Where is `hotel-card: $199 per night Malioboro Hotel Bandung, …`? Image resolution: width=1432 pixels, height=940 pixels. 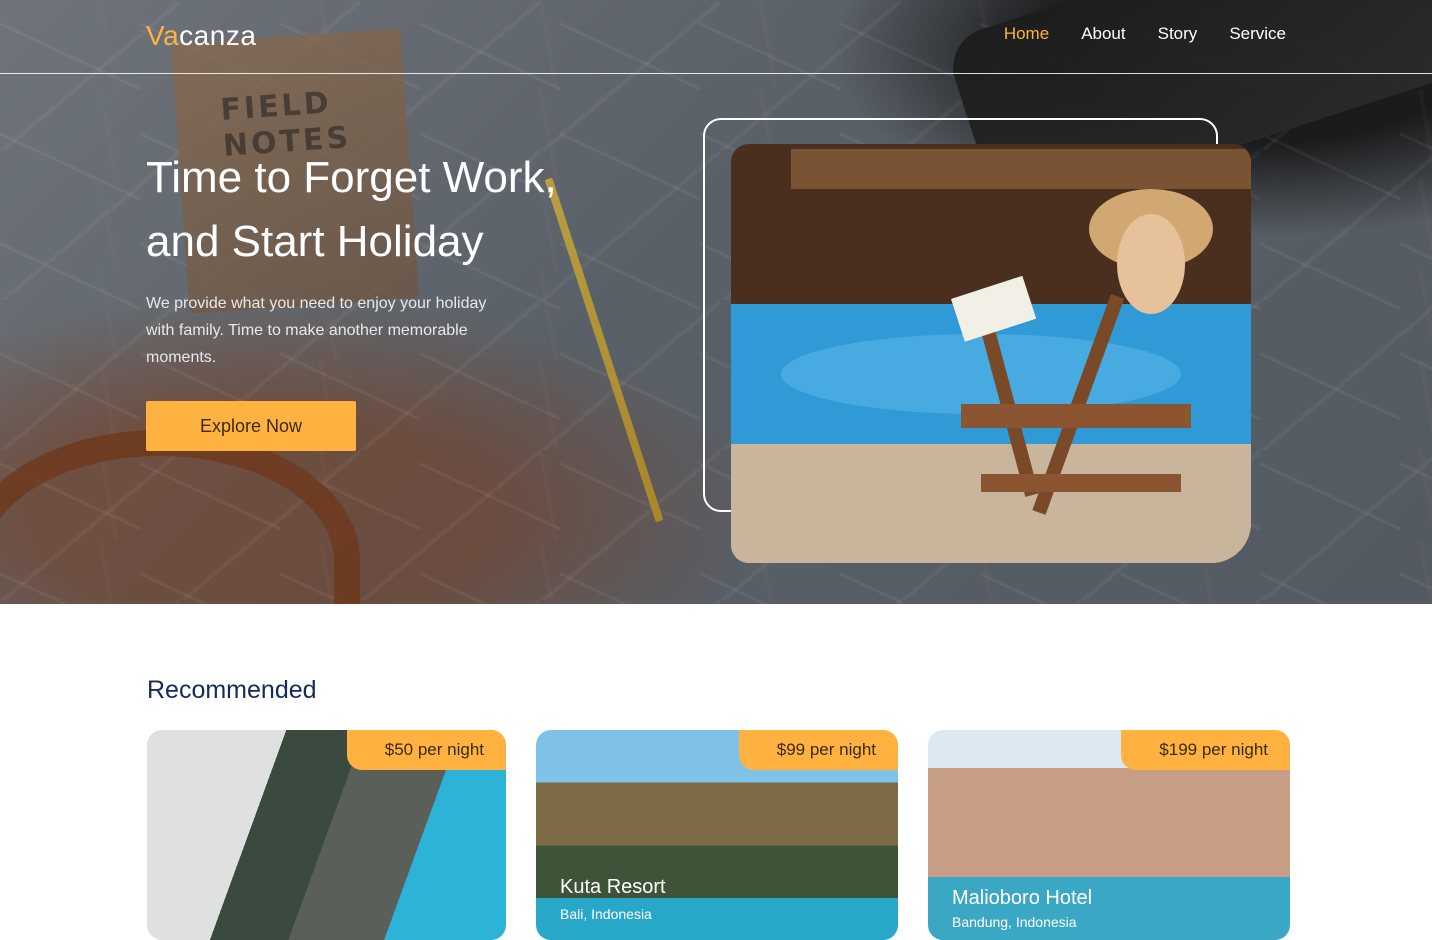 hotel-card: $199 per night Malioboro Hotel Bandung, … is located at coordinates (1109, 835).